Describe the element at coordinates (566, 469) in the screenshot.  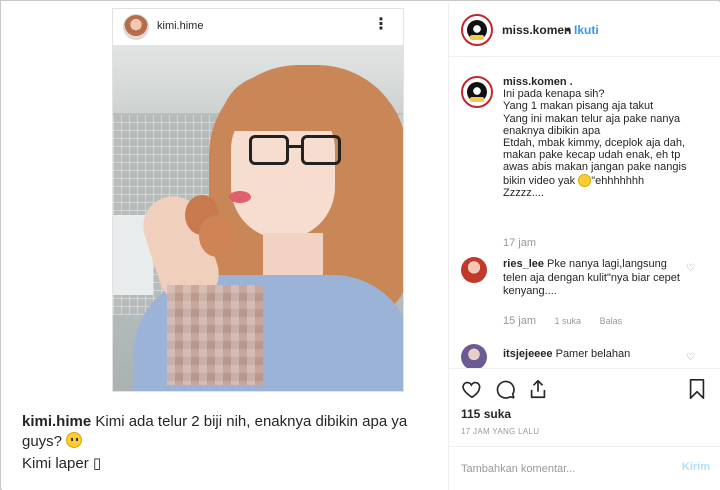
I see `comment-input` at that location.